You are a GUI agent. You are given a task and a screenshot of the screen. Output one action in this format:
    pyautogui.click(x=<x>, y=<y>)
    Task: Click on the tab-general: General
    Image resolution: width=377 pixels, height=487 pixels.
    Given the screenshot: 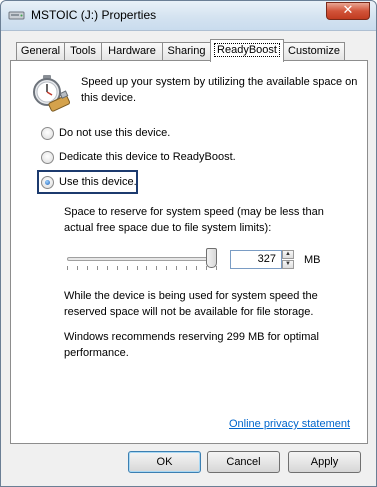 What is the action you would take?
    pyautogui.click(x=40, y=51)
    